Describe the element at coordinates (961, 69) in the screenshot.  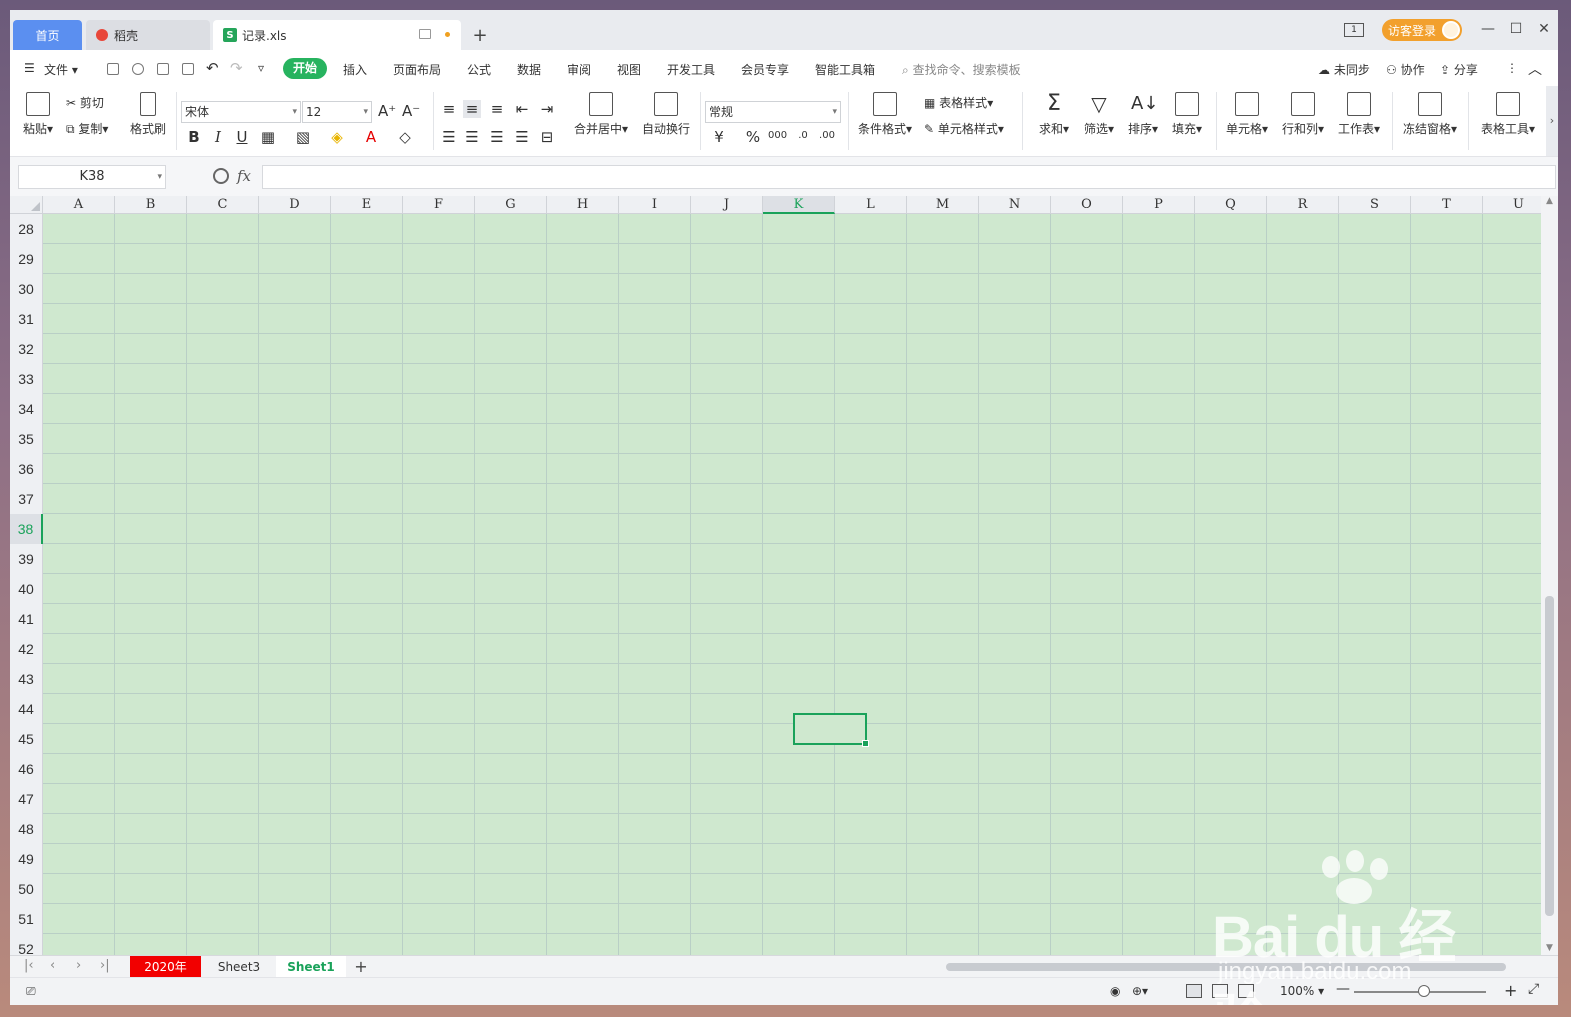
I see `search-command: ⌕ 查找命令、搜索模板` at that location.